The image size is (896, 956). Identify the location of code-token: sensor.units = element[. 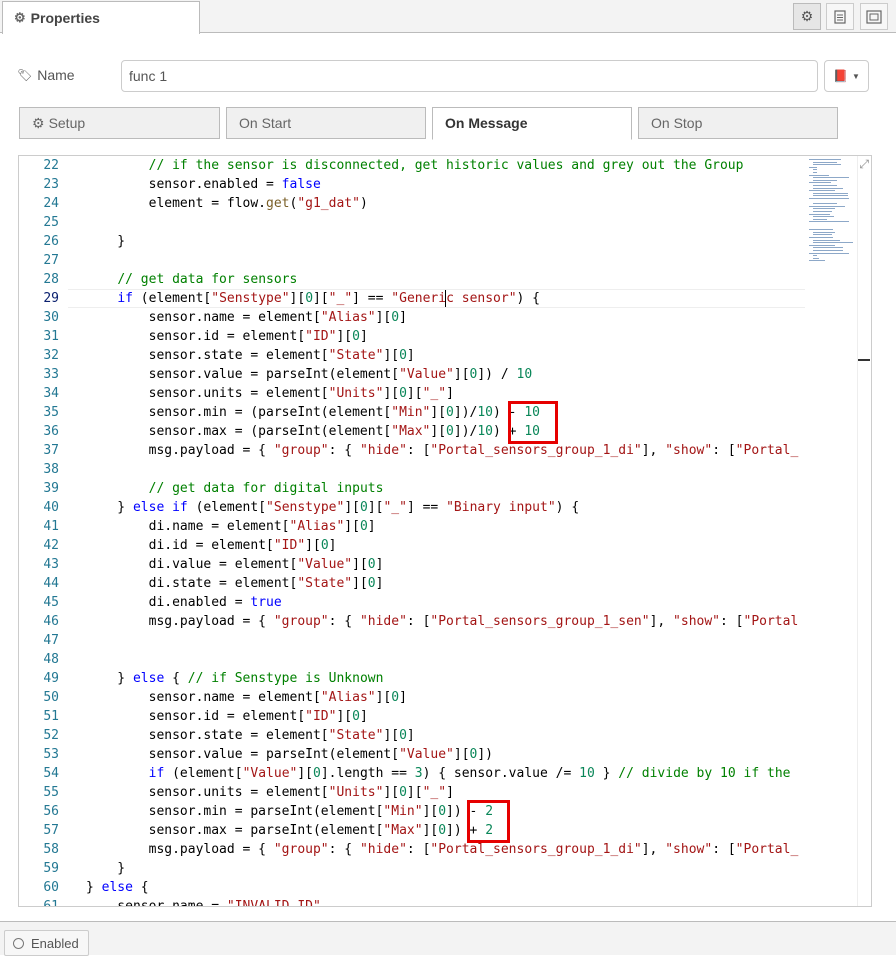
(207, 792).